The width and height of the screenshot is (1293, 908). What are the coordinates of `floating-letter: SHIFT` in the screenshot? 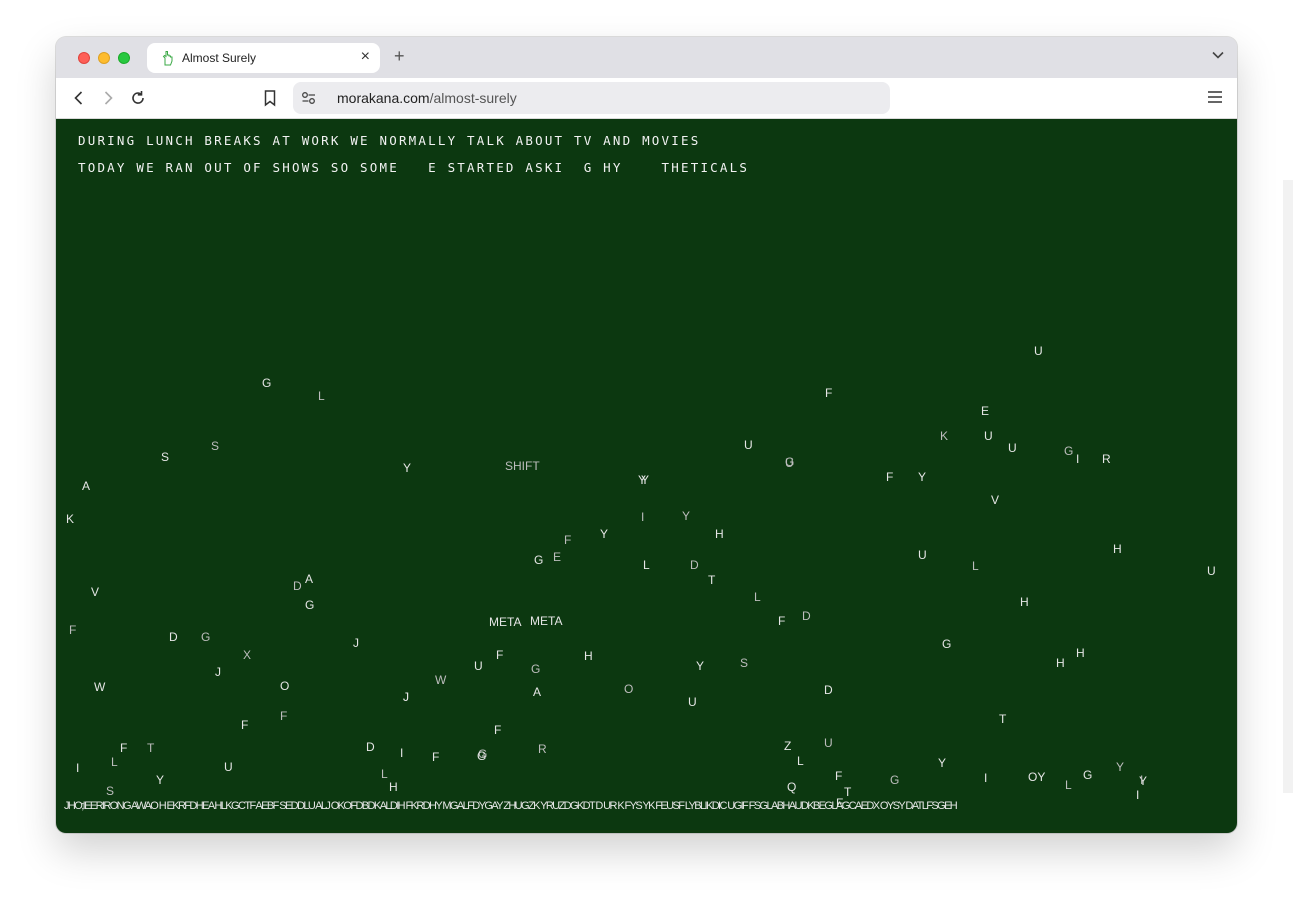 It's located at (522, 466).